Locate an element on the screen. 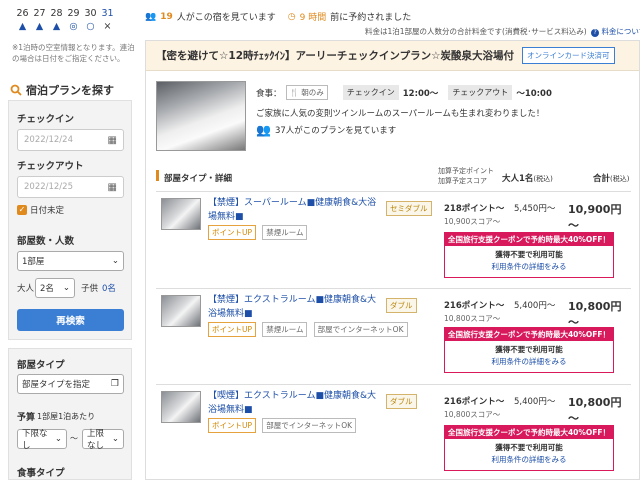 This screenshot has height=480, width=640. plan-title: 【密を避けて☆12時ﾁｪｯｸｲﾝ】アーリーチェックインプラン☆炭酸泉大浴場付 is located at coordinates (335, 55).